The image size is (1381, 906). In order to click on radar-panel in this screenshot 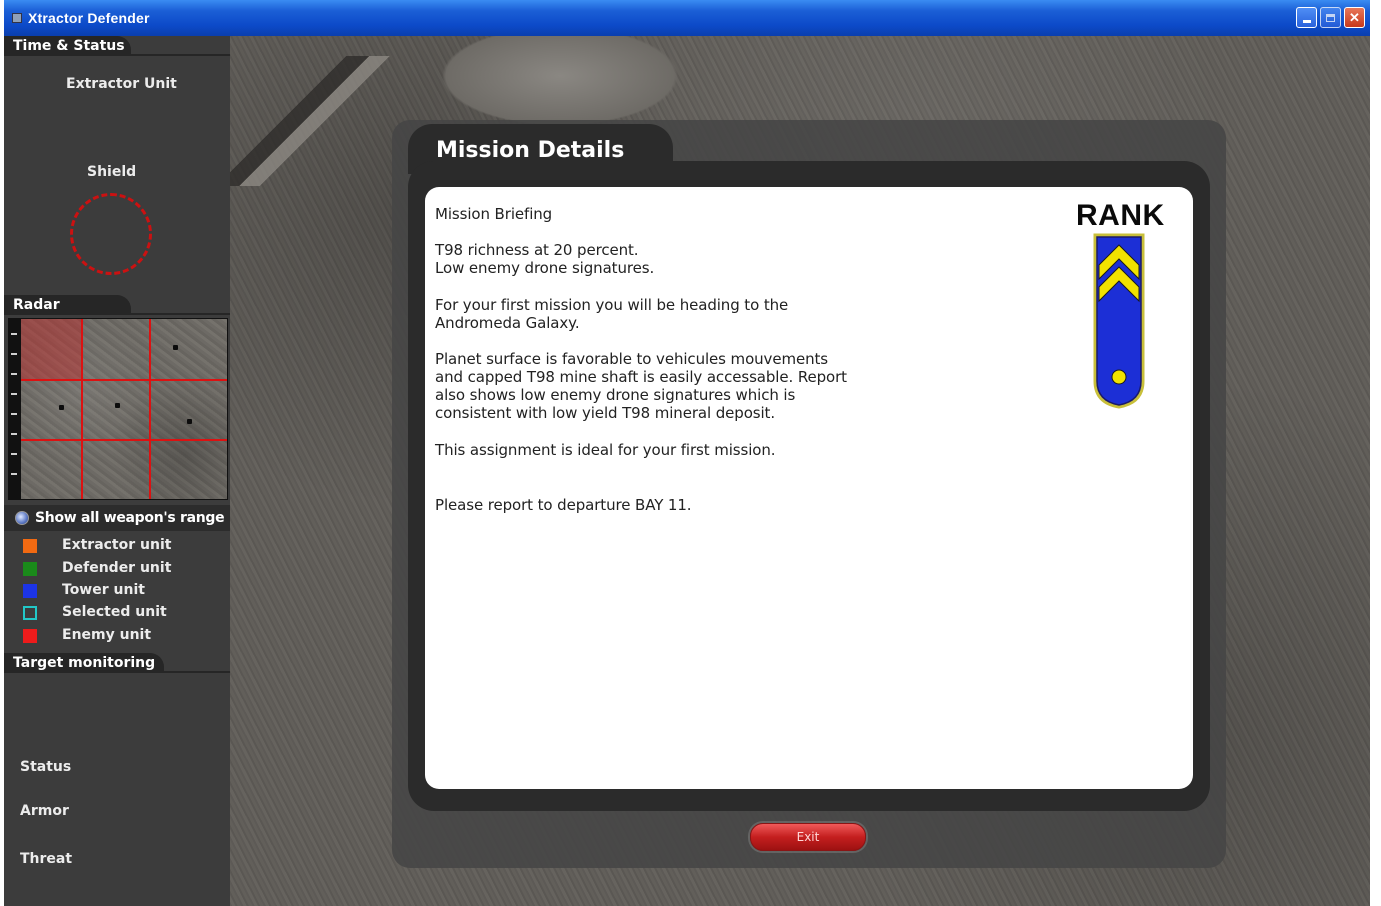, I will do `click(118, 409)`.